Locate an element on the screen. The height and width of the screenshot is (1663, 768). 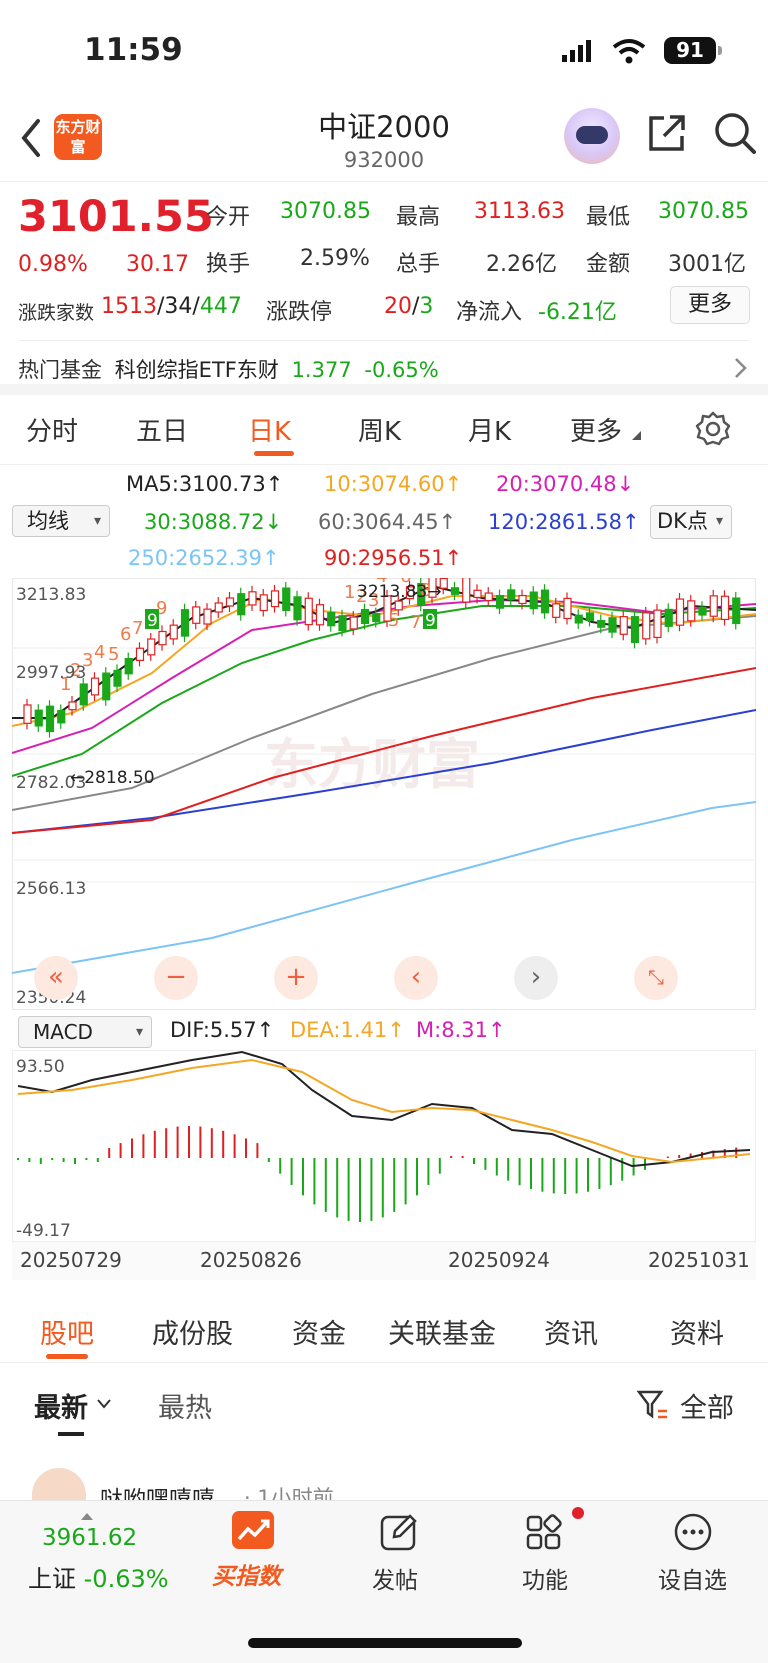
scroll-right-button: › is located at coordinates (536, 978).